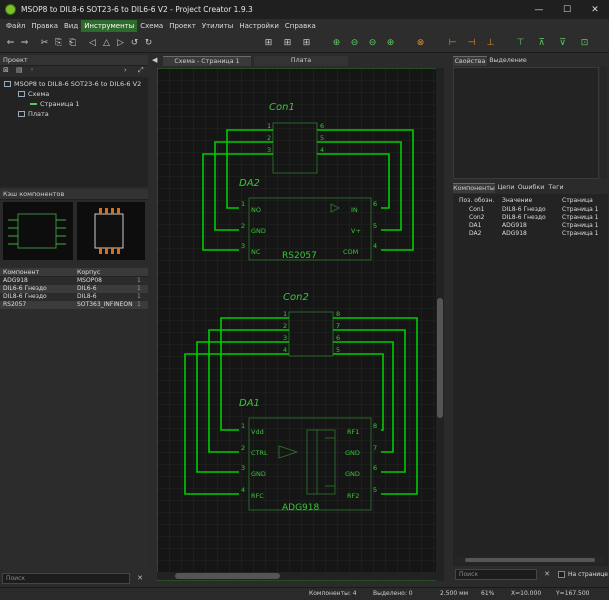 The height and width of the screenshot is (600, 609). I want to click on zoom-fit-icon: ⊖, so click(372, 42).